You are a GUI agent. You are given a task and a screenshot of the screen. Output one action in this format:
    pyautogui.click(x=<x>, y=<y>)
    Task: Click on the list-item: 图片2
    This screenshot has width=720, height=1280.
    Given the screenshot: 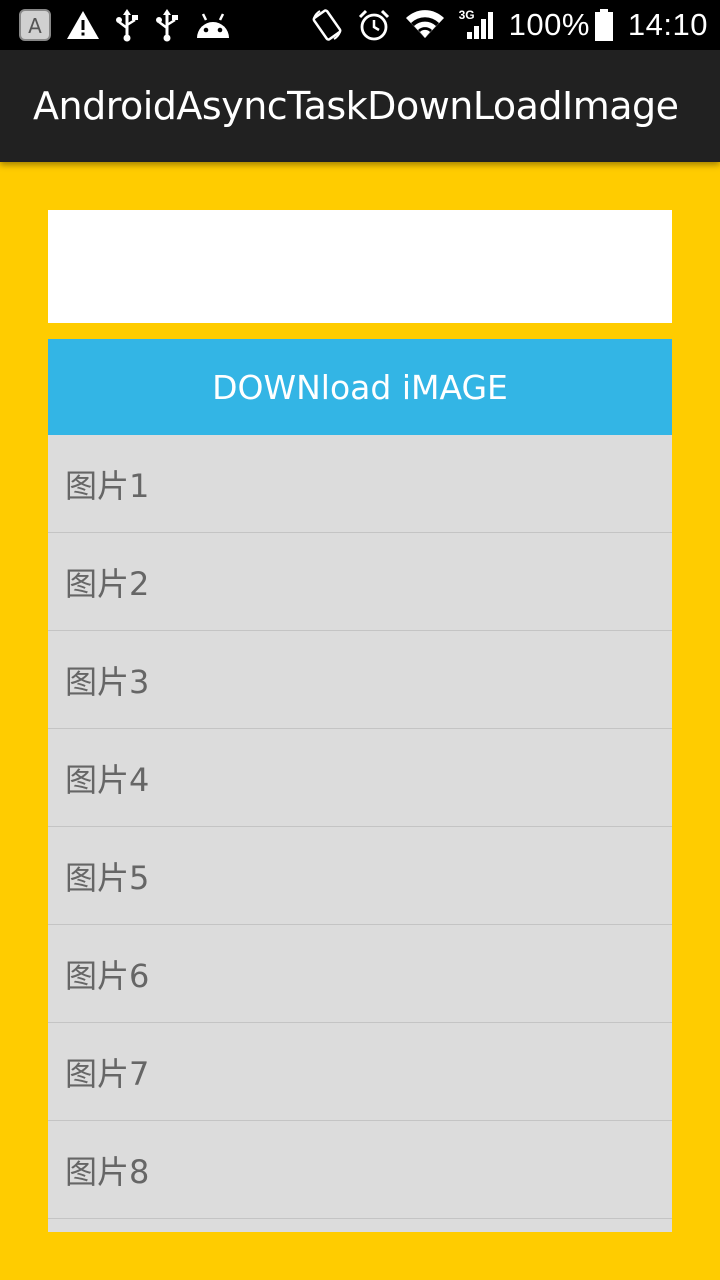 What is the action you would take?
    pyautogui.click(x=360, y=582)
    